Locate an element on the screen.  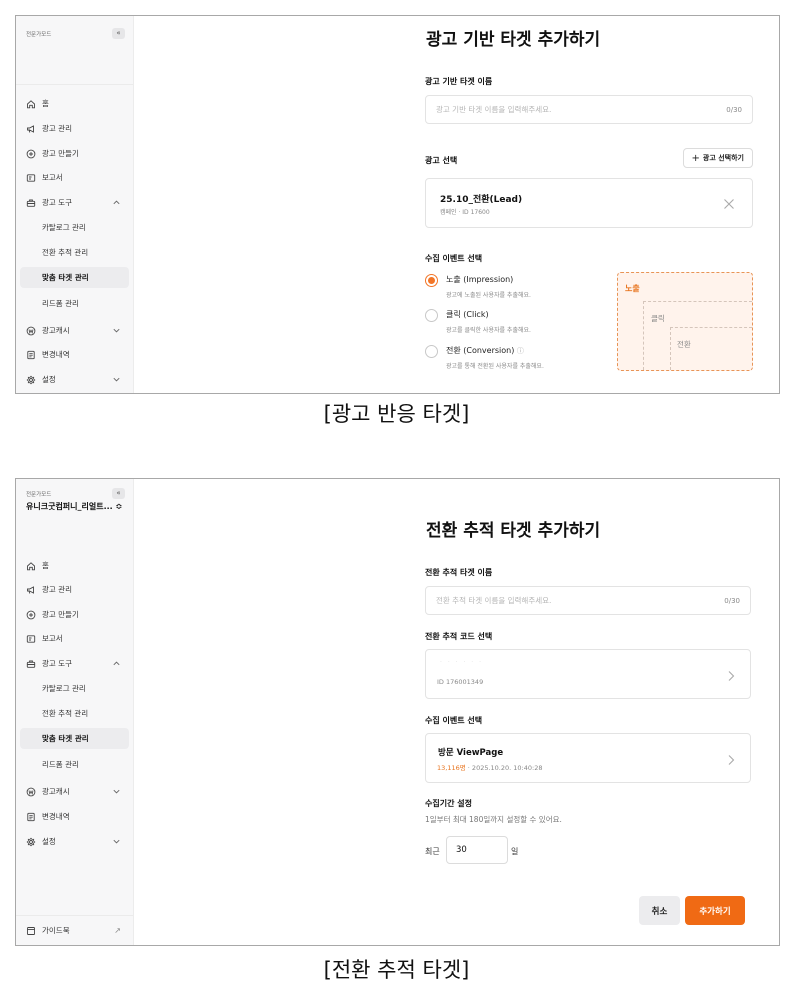
target-name-label: 전환 추적 타겟 이름 is located at coordinates (459, 572).